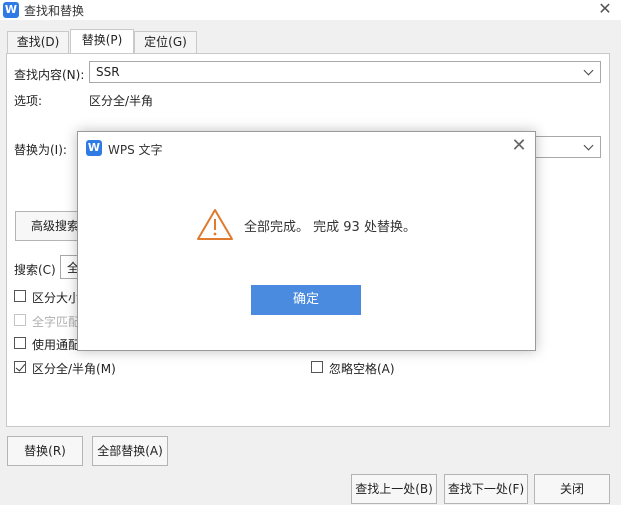 The image size is (621, 505). What do you see at coordinates (56, 345) in the screenshot?
I see `wildcards-label: 使用通配` at bounding box center [56, 345].